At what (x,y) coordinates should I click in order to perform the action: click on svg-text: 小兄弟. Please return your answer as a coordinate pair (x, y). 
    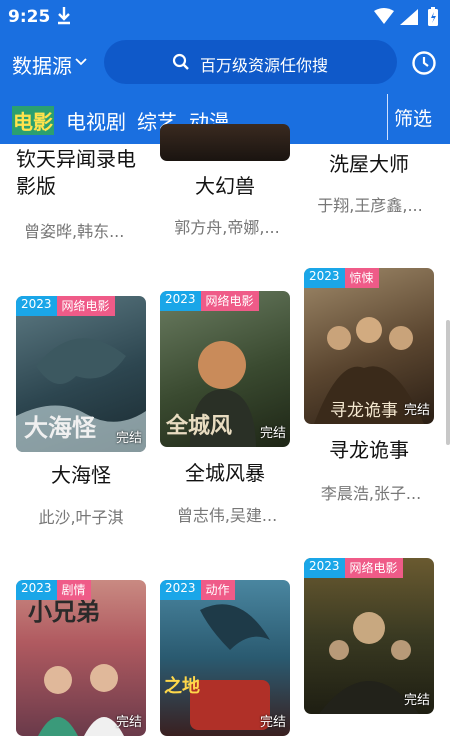
    Looking at the image, I should click on (64, 612).